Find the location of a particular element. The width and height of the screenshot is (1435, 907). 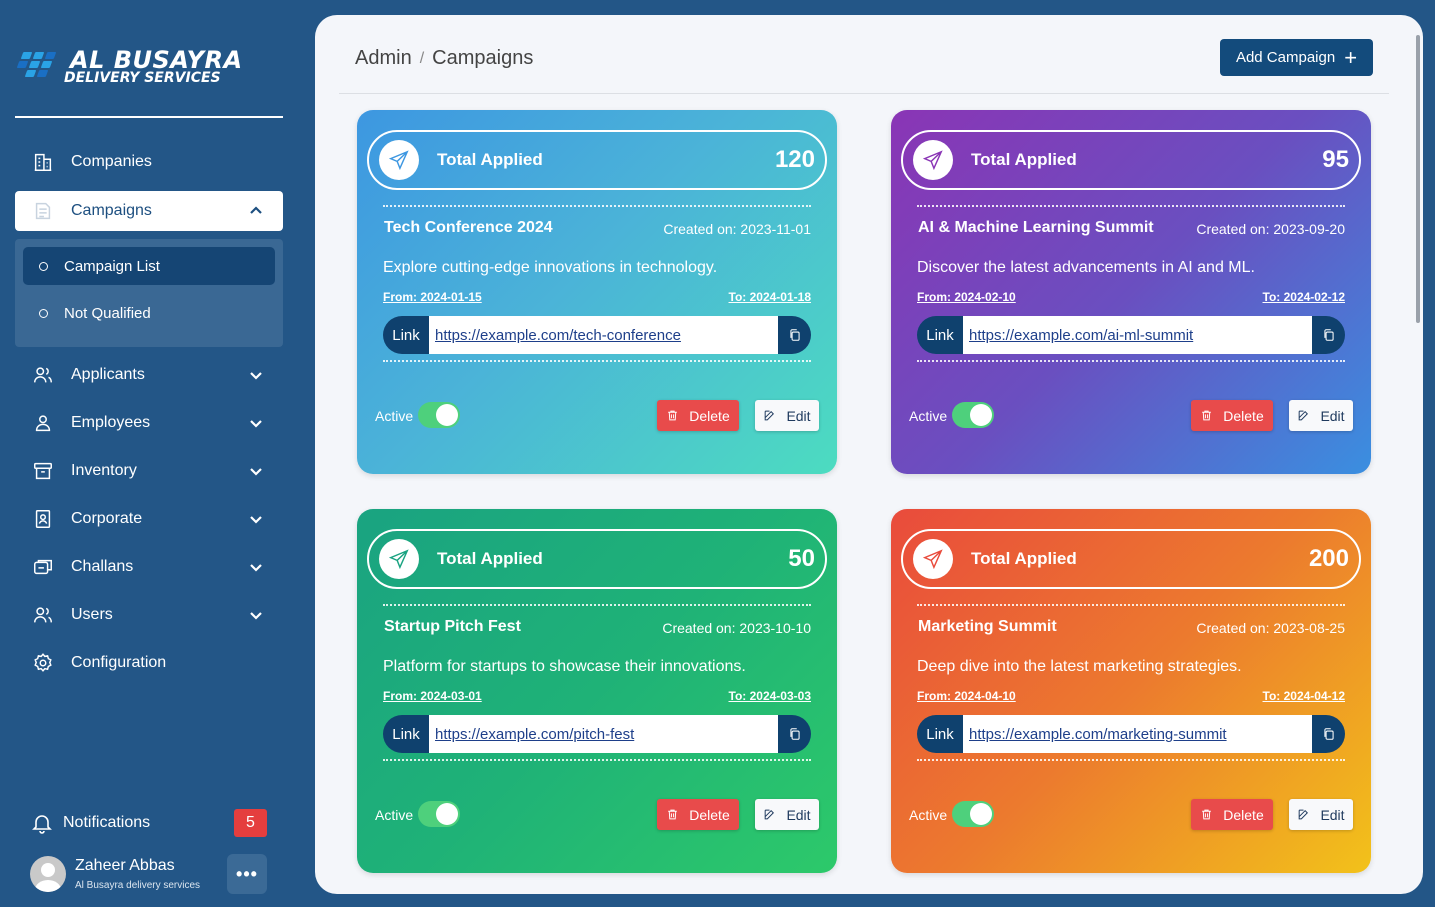

add-campaign-label: Add Campaign is located at coordinates (1285, 57).